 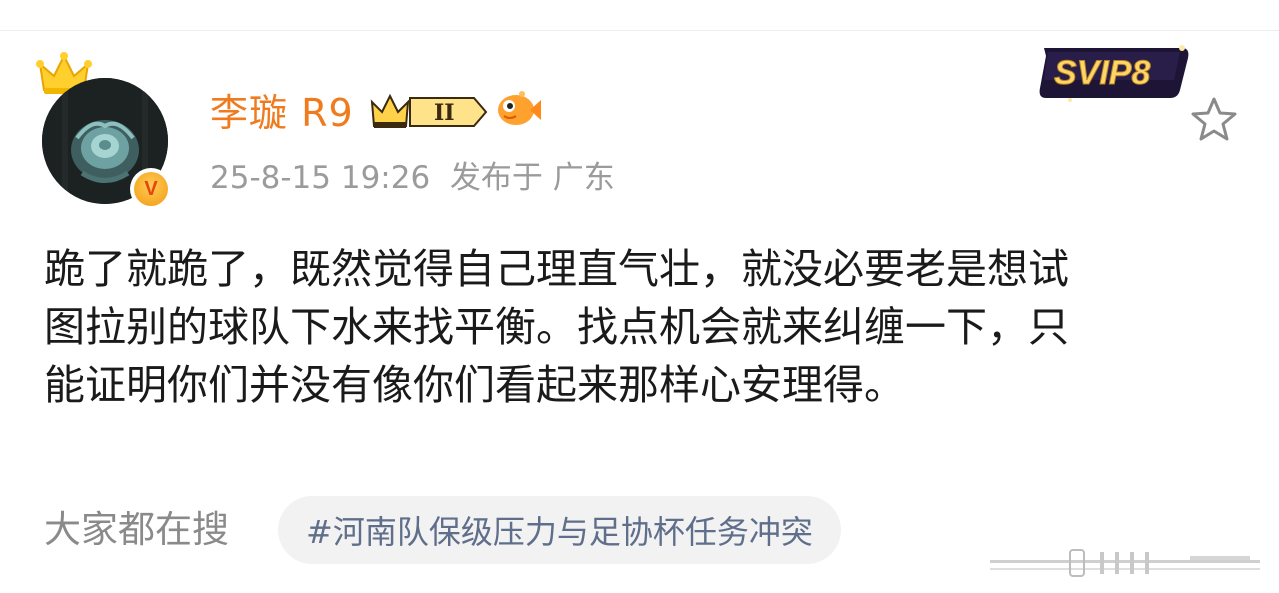 What do you see at coordinates (320, 178) in the screenshot?
I see `timestamp: 25-8-15 19:26` at bounding box center [320, 178].